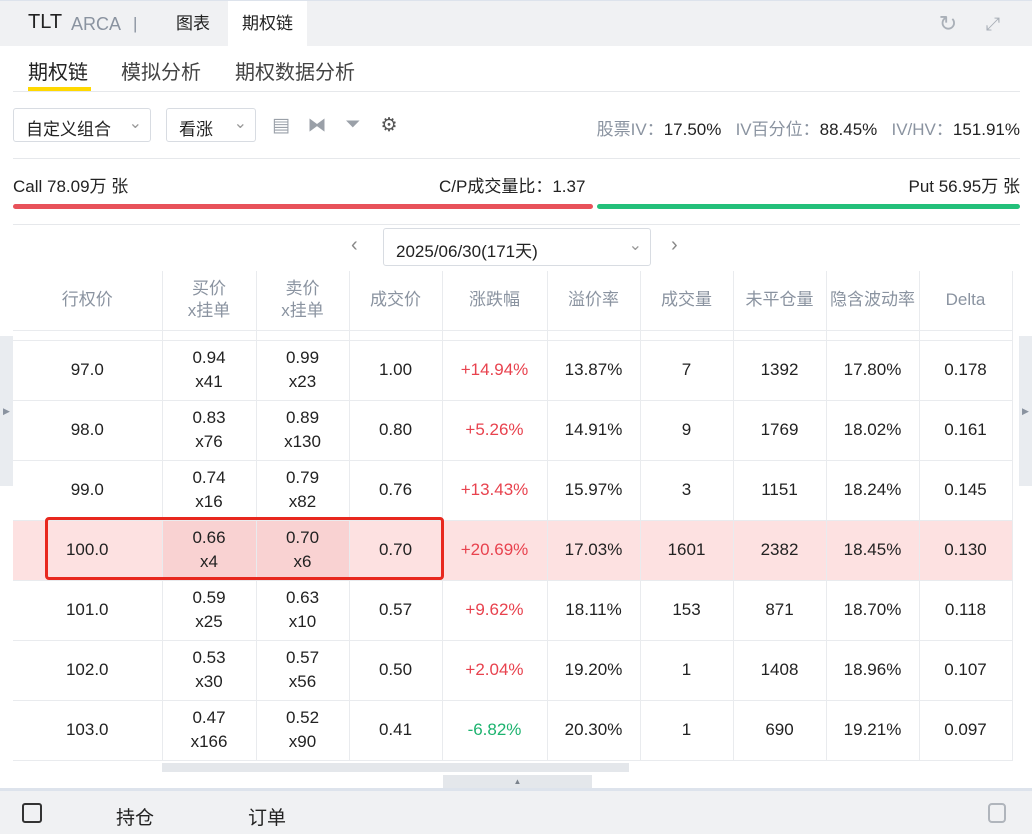 Image resolution: width=1032 pixels, height=834 pixels. What do you see at coordinates (873, 550) in the screenshot?
I see `cell-iv: 18.45%` at bounding box center [873, 550].